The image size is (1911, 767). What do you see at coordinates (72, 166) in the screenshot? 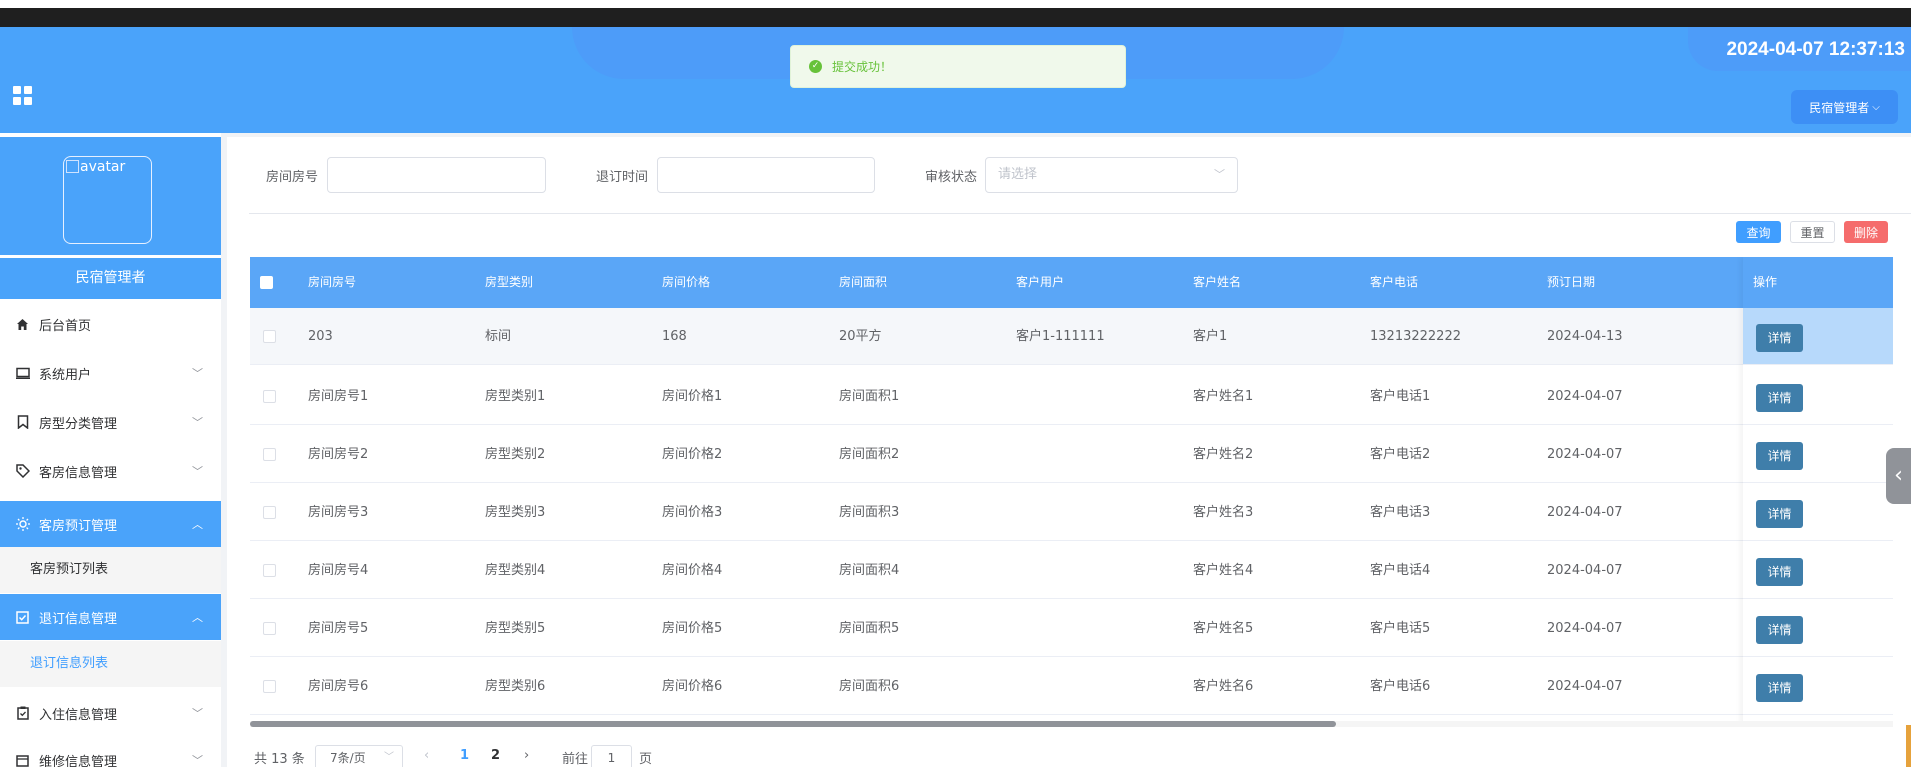
I see `broken-image-icon` at bounding box center [72, 166].